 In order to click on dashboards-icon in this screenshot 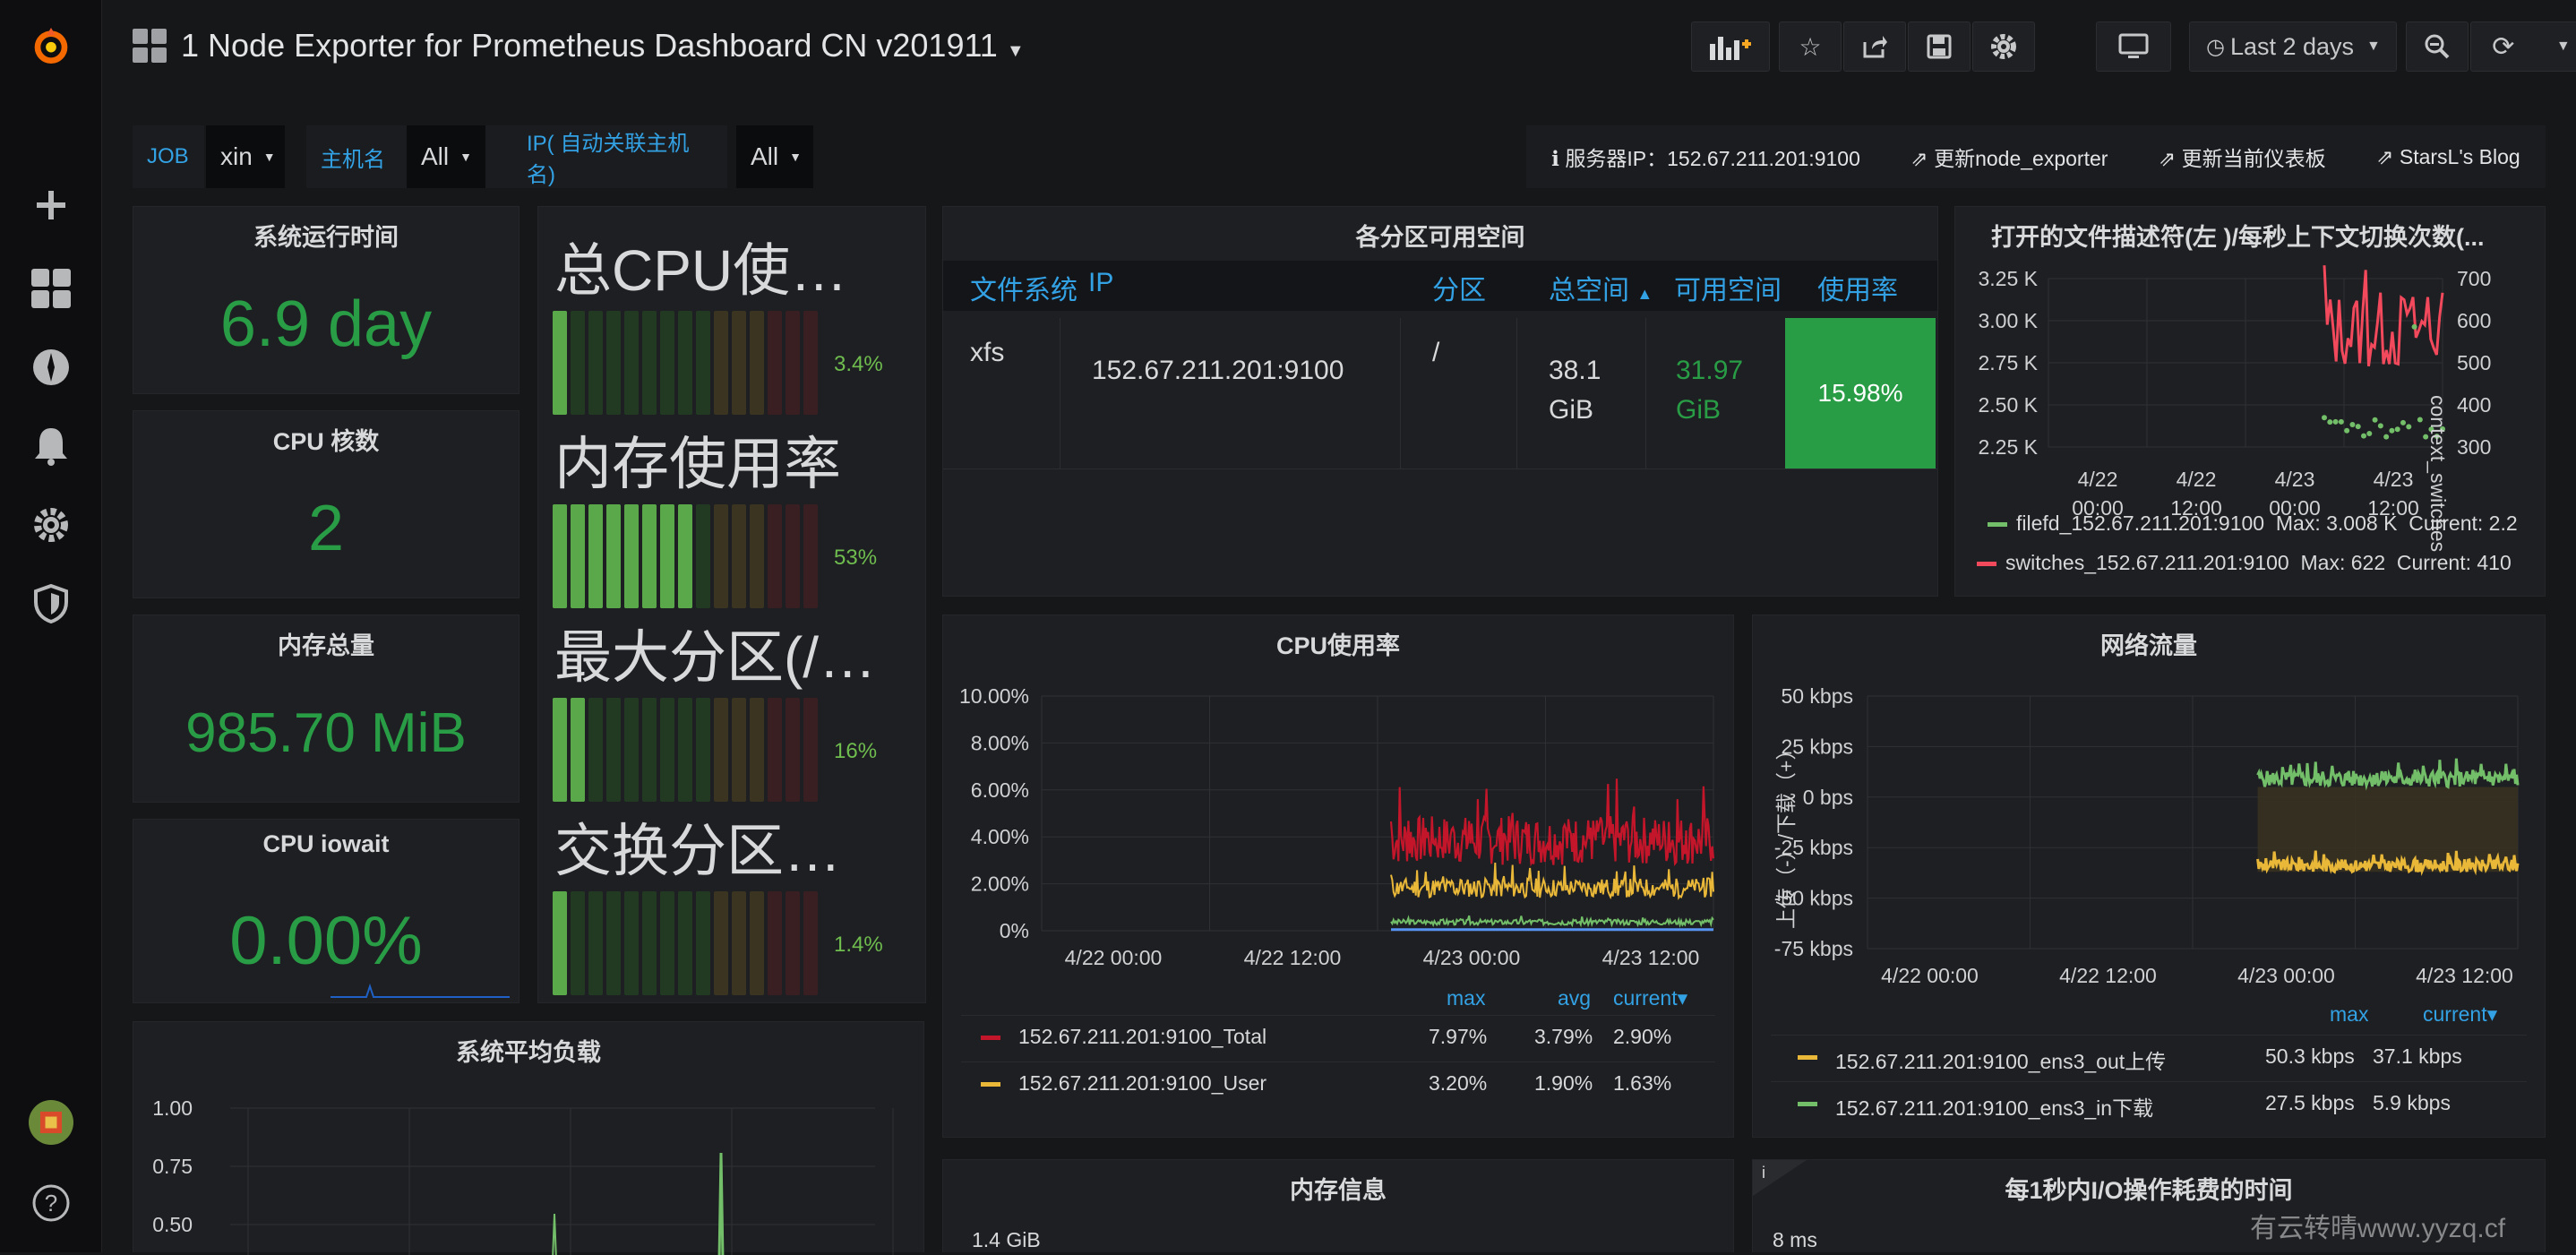, I will do `click(51, 288)`.